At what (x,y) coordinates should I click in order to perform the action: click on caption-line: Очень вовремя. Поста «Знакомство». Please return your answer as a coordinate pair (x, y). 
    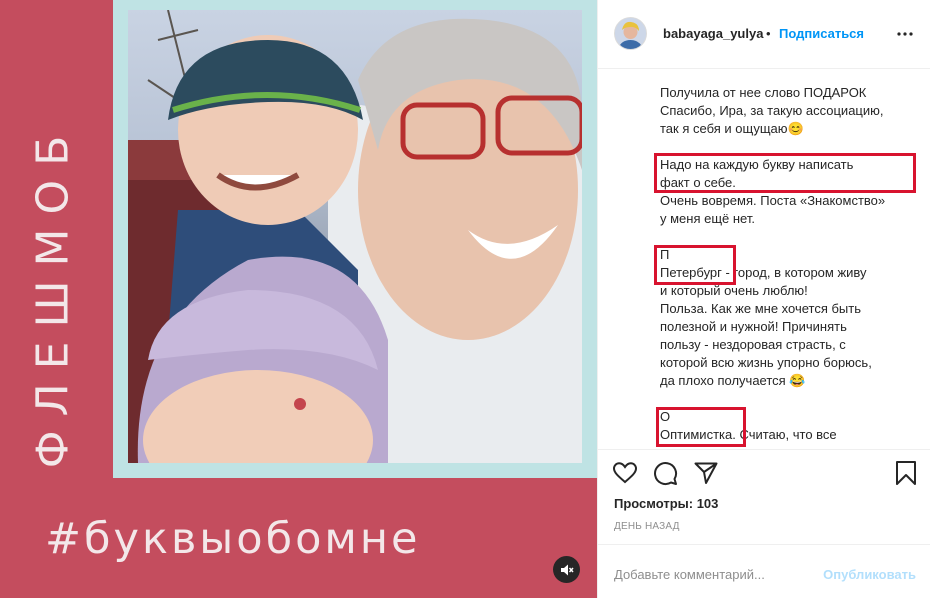
    Looking at the image, I should click on (773, 200).